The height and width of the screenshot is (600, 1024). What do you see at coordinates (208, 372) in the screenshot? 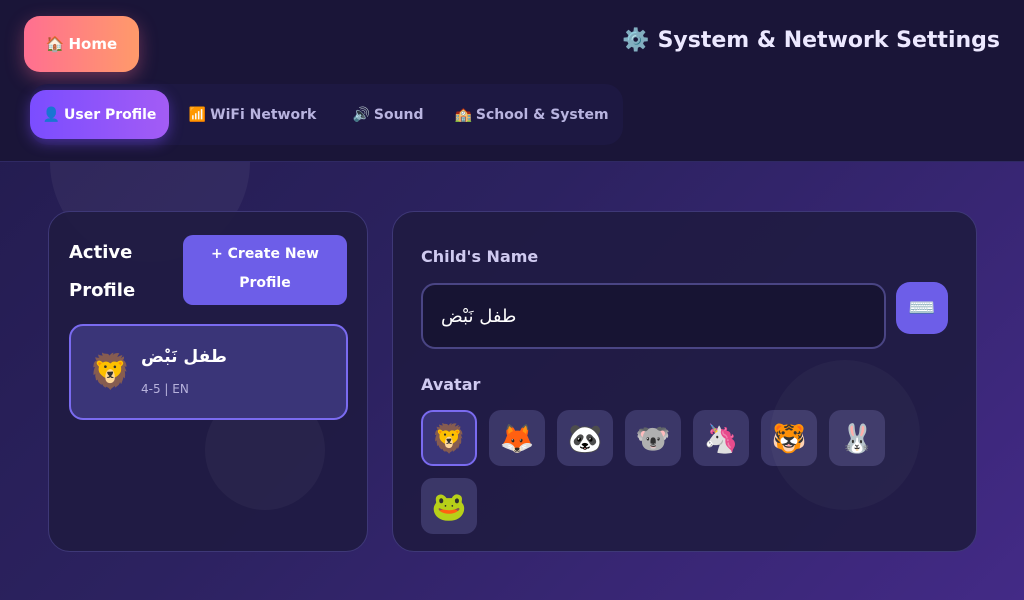
I see `profile-card: 🦁 طفل نَبْض 4-5 | EN` at bounding box center [208, 372].